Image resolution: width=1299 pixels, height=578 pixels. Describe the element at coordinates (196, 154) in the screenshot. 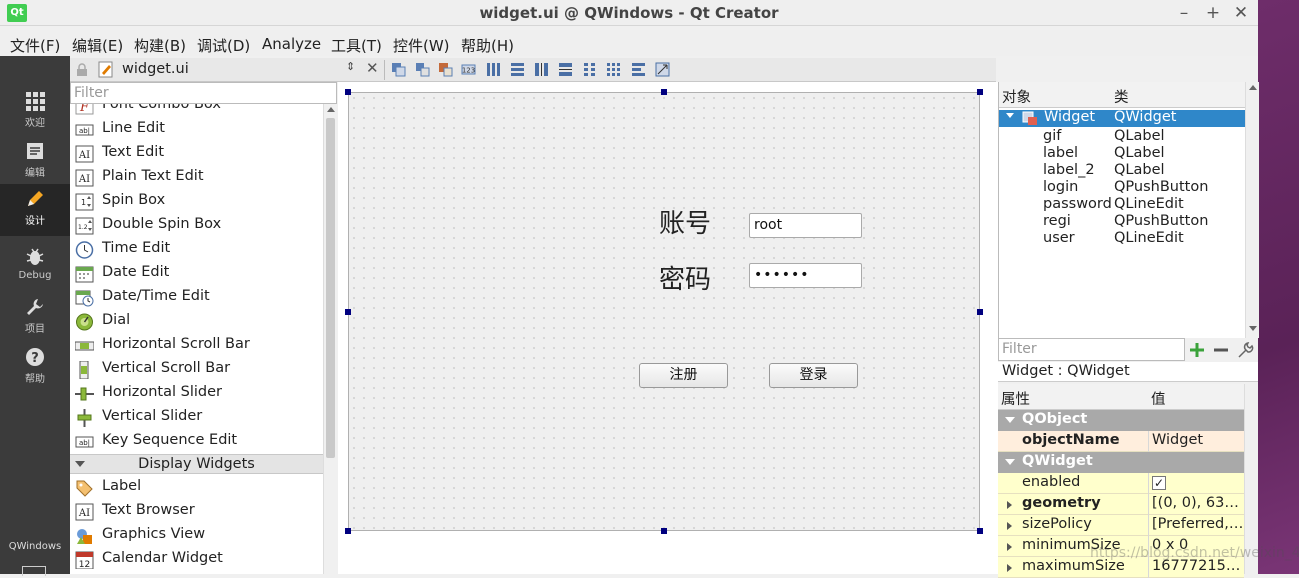

I see `widget-item-text-edit: AI Text Edit` at that location.